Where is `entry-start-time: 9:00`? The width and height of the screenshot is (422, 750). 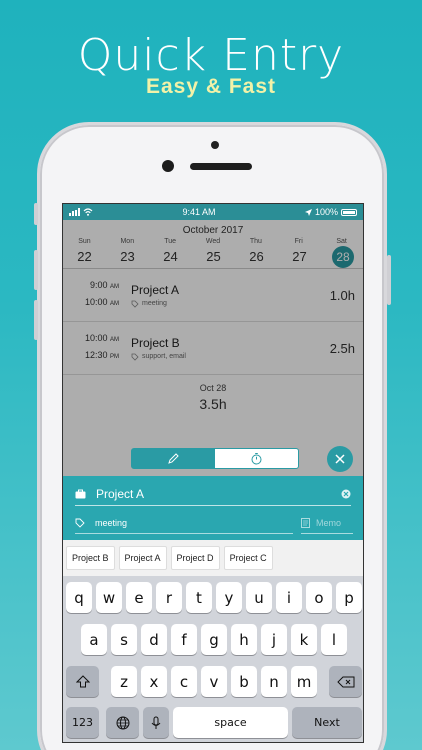
entry-start-time: 9:00 is located at coordinates (98, 285).